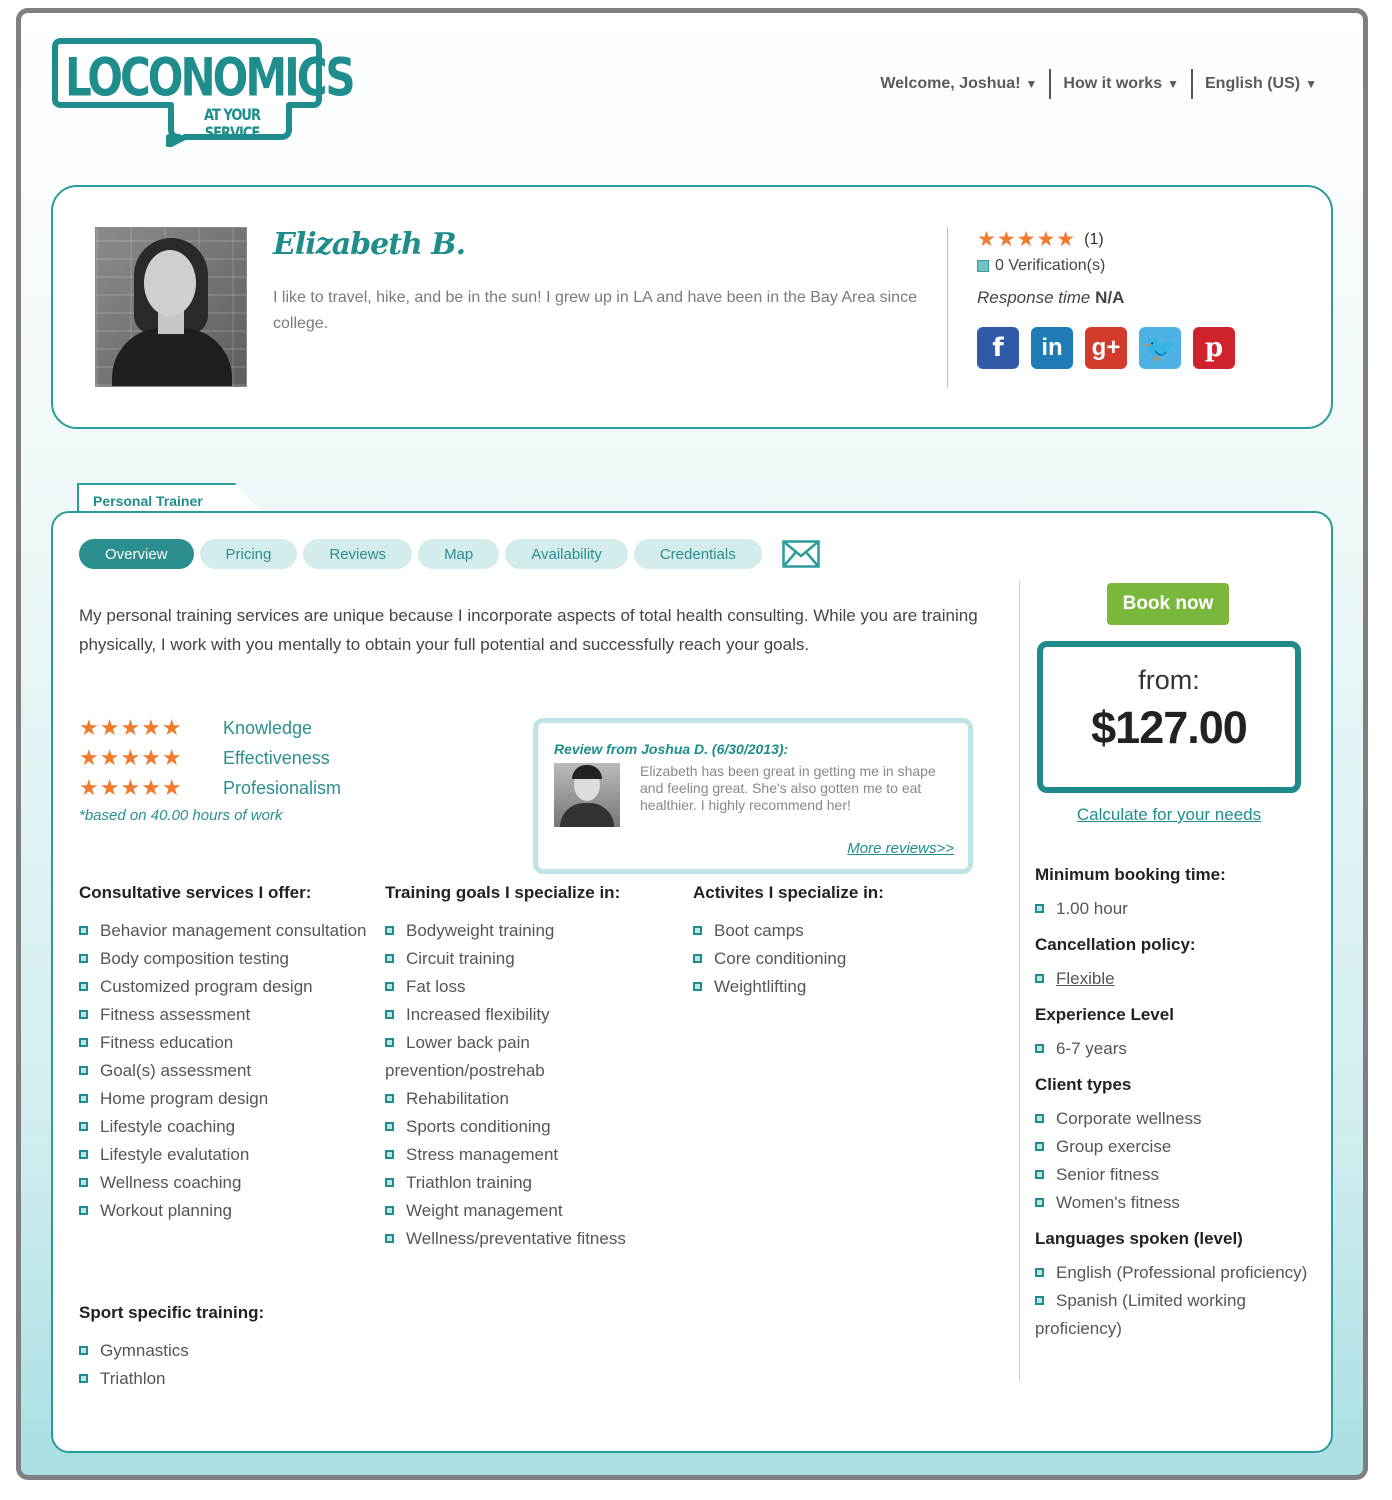 The image size is (1392, 1500). What do you see at coordinates (759, 930) in the screenshot?
I see `list-item-label: Boot camps` at bounding box center [759, 930].